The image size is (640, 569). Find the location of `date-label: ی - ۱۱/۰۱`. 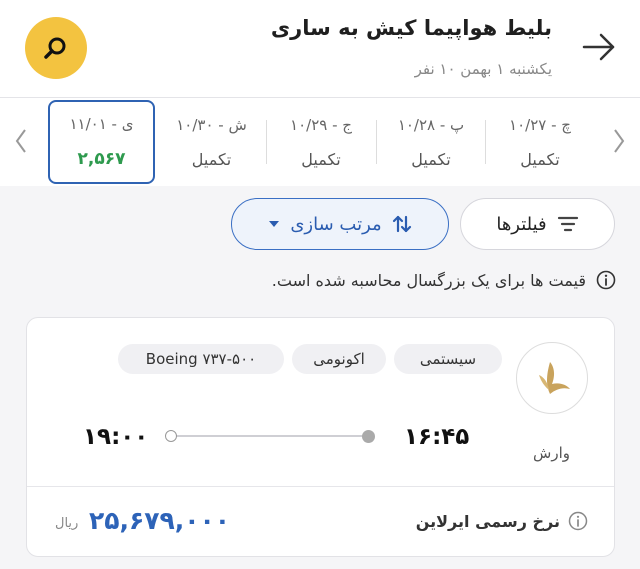

date-label: ی - ۱۱/۰۱ is located at coordinates (101, 124).